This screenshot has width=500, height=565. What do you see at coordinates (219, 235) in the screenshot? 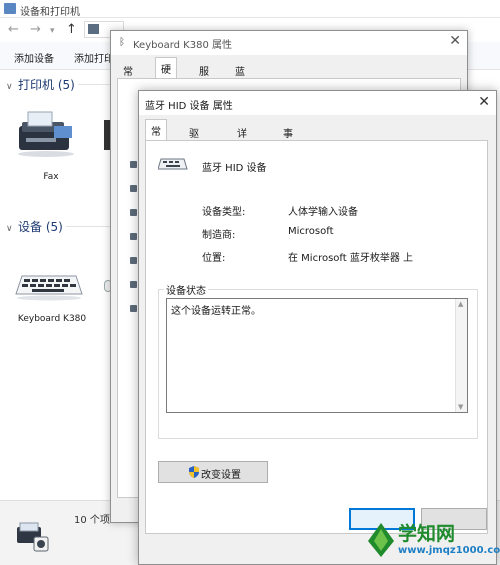
I see `manufacturer-label: 制造商:` at bounding box center [219, 235].